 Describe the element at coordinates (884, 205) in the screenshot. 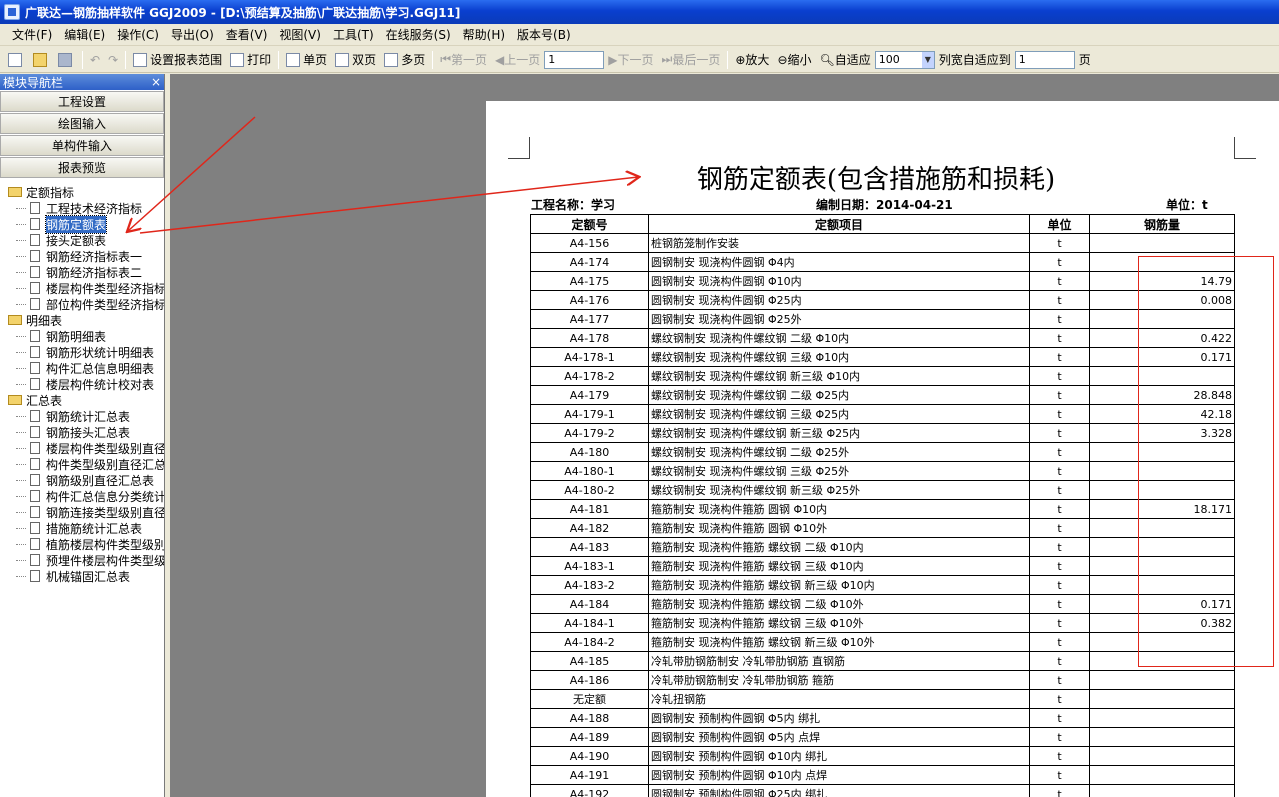

I see `compile-date: 编制日期：2014-04-21` at that location.